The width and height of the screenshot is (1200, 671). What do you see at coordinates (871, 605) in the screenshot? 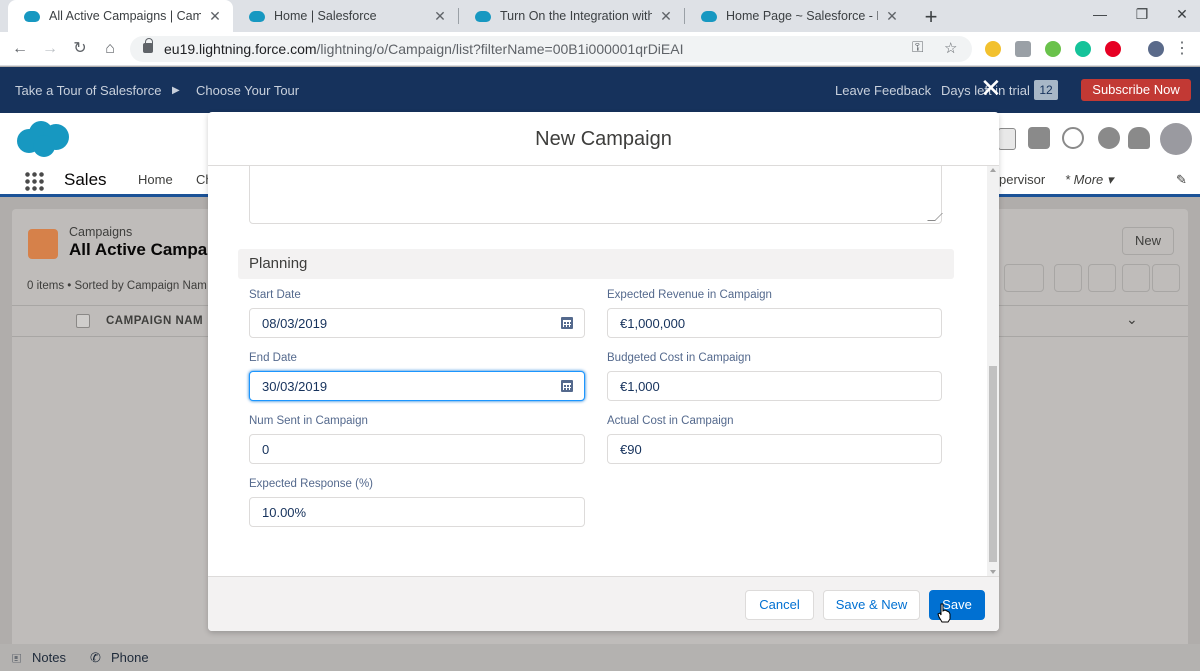
I see `save-and-new-button: Save & New` at bounding box center [871, 605].